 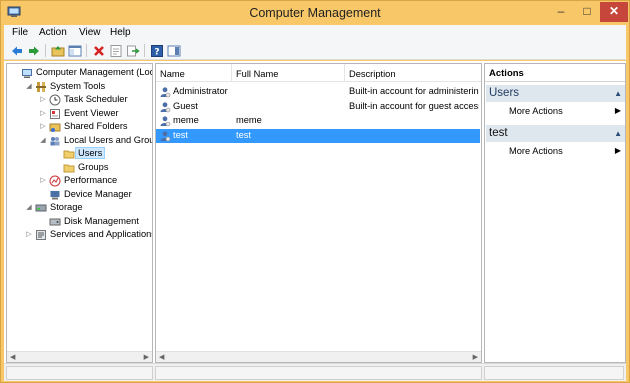 I want to click on tree-item-device-manager: Device Manager, so click(x=95, y=195).